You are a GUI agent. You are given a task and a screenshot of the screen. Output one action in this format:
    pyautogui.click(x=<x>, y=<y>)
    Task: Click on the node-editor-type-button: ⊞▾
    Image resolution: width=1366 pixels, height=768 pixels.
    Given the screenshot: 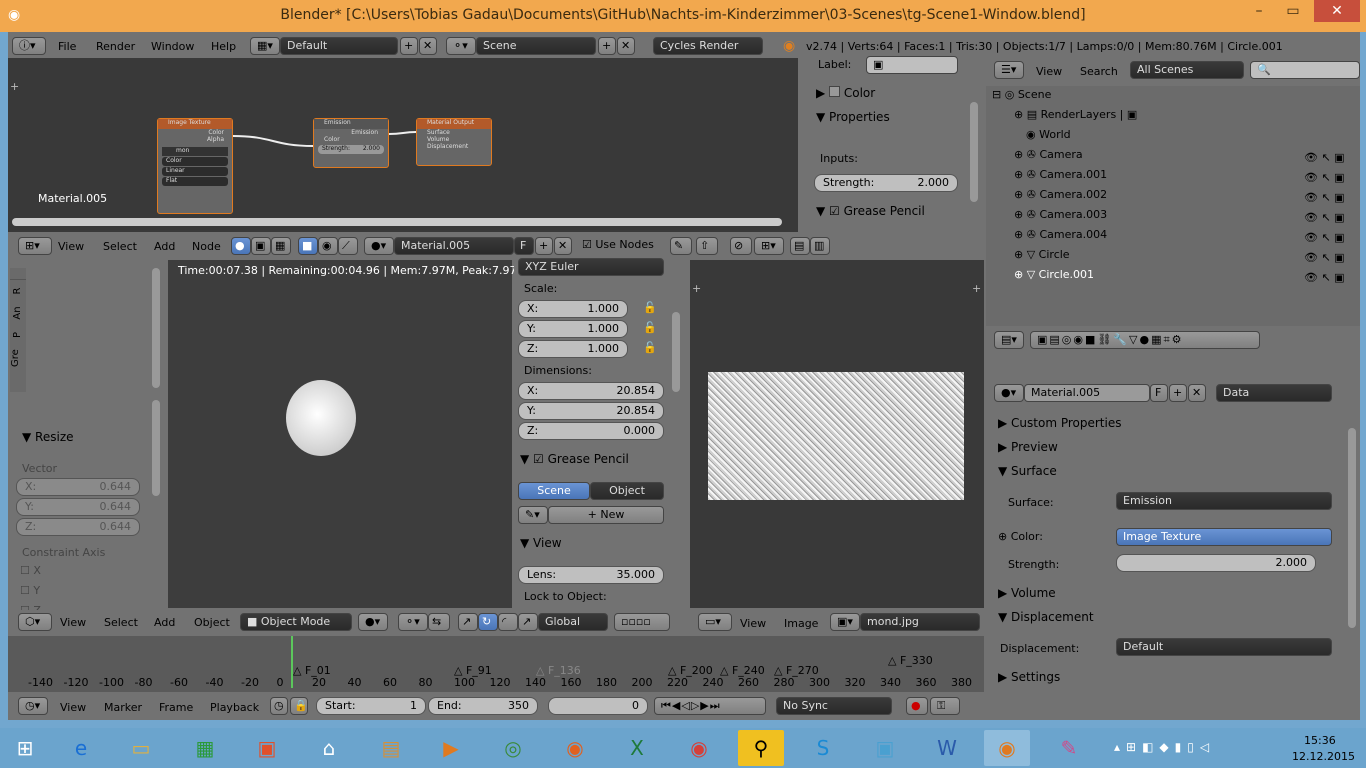 What is the action you would take?
    pyautogui.click(x=35, y=246)
    